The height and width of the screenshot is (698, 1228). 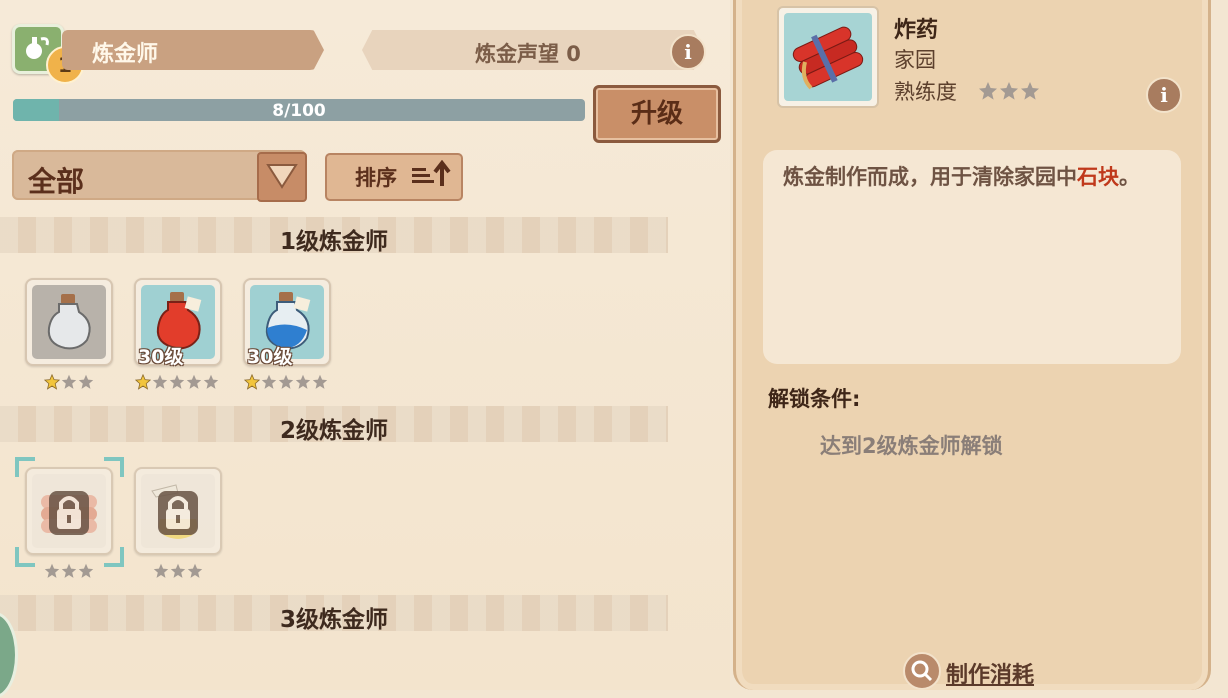 I want to click on reputation-info-icon: i, so click(x=688, y=52).